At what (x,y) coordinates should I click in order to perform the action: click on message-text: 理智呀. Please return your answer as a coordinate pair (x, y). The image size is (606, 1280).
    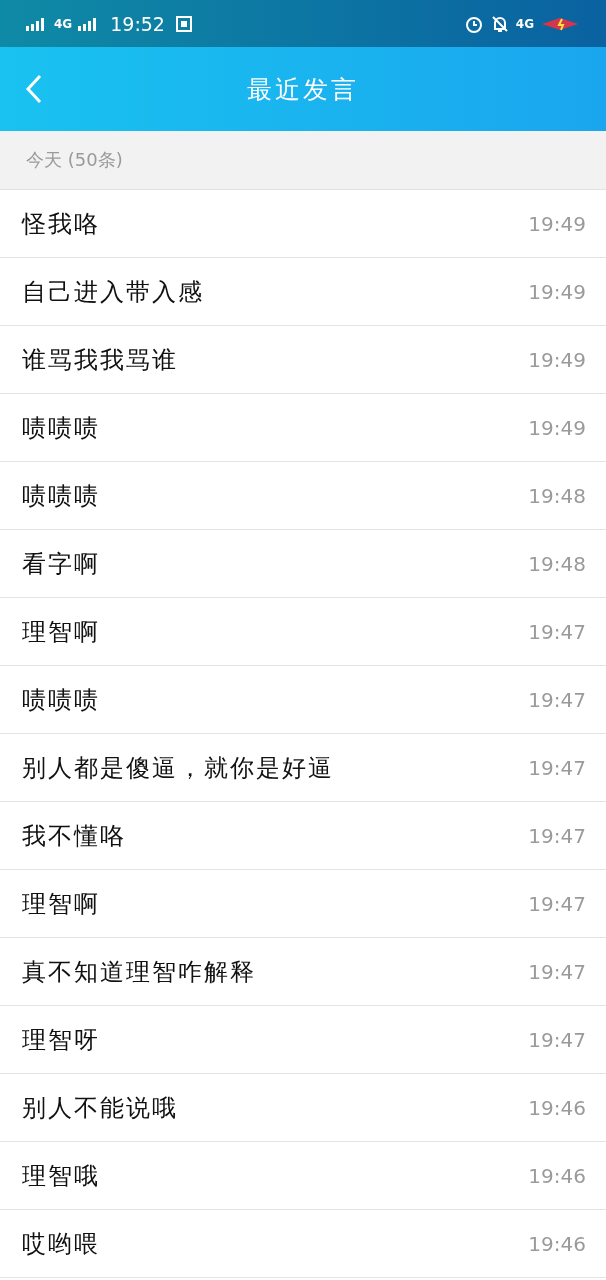
    Looking at the image, I should click on (61, 1040).